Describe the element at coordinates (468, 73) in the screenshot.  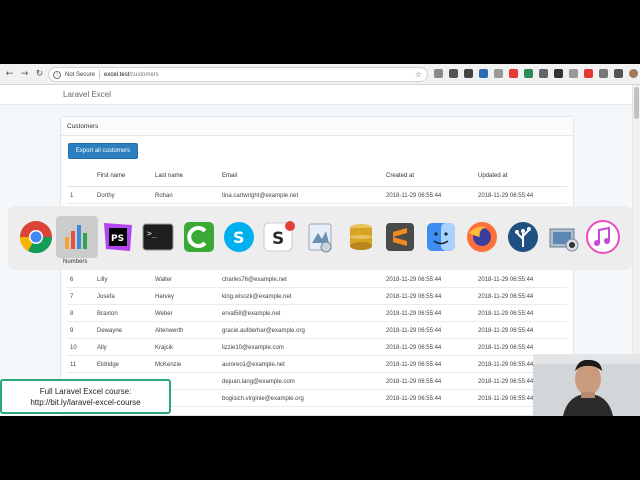
I see `pocket-icon` at that location.